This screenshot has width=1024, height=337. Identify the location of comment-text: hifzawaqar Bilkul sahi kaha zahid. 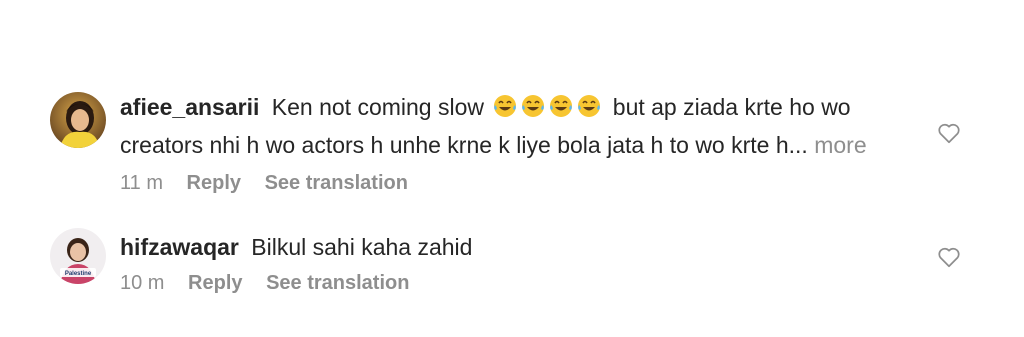
(515, 247).